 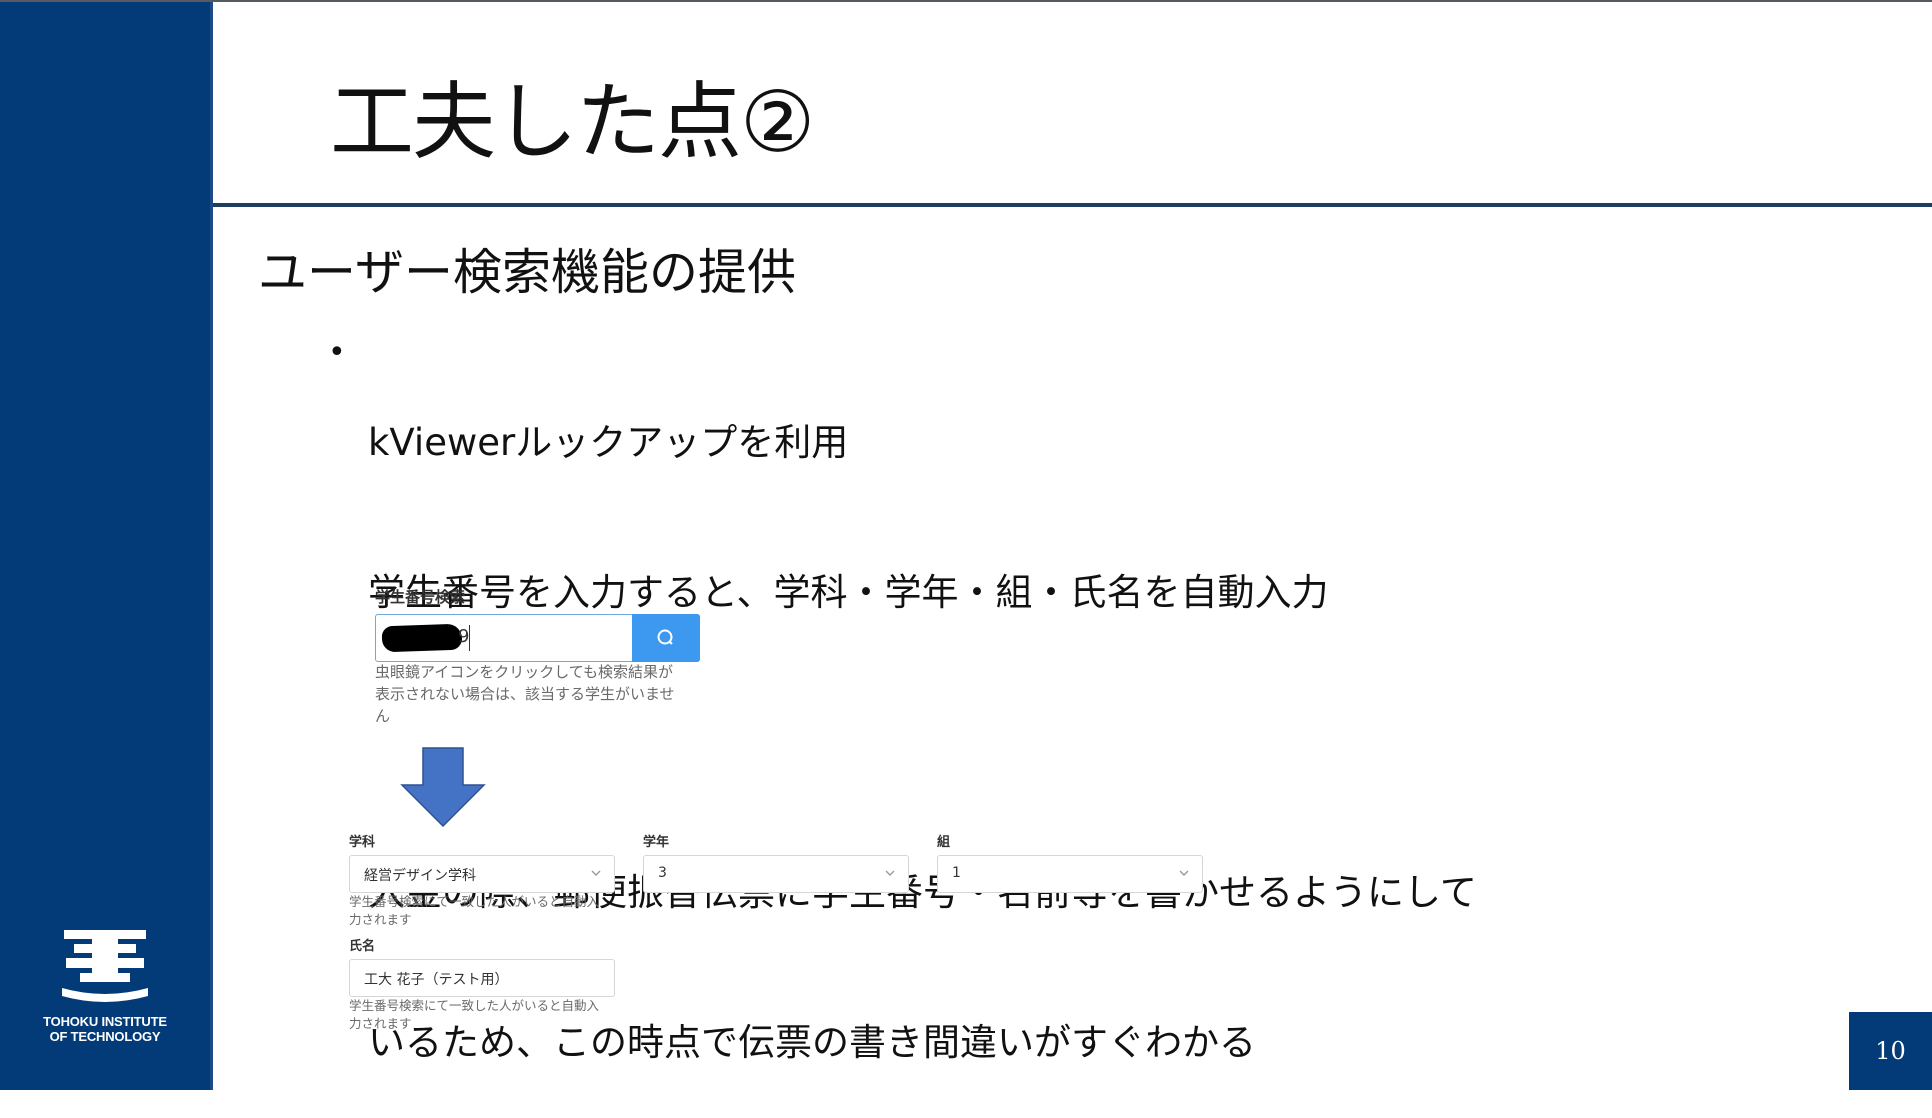 What do you see at coordinates (436, 980) in the screenshot?
I see `name-value: 工大 花子（テスト用）` at bounding box center [436, 980].